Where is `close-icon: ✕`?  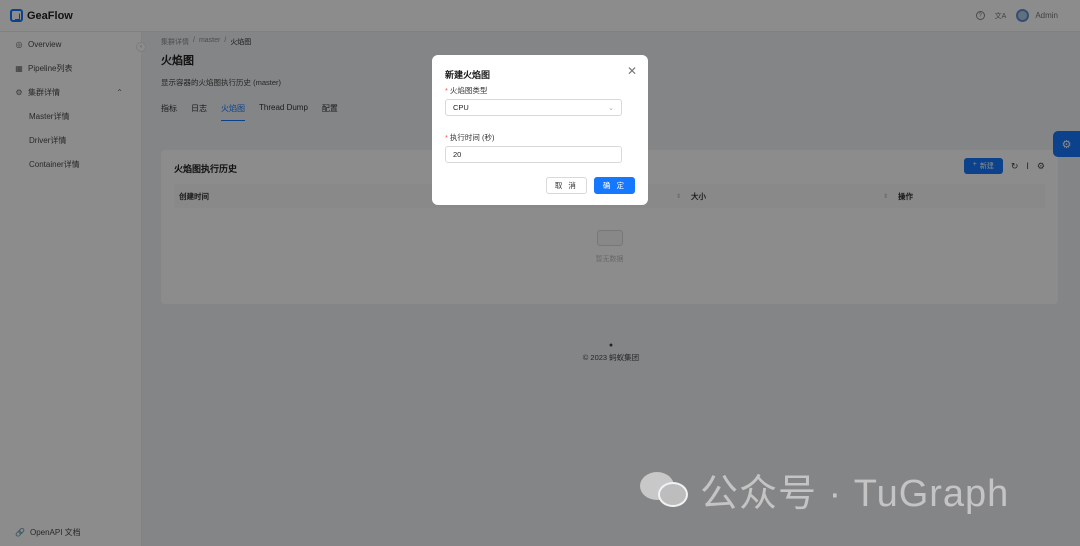 close-icon: ✕ is located at coordinates (632, 71).